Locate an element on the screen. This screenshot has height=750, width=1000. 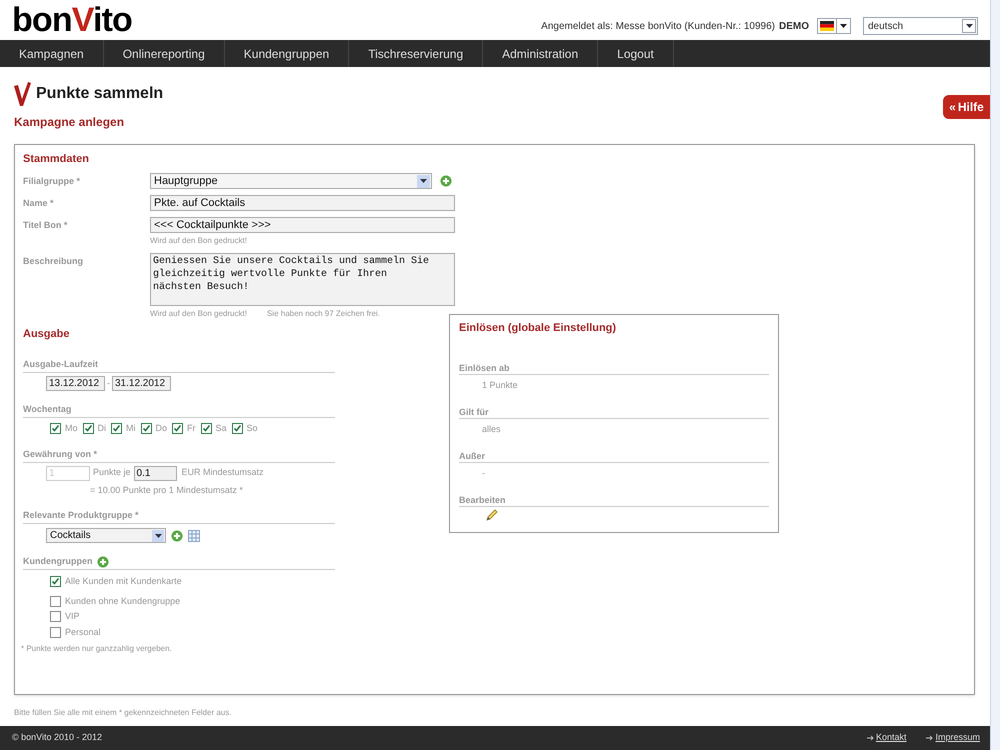
required-note: Bitte füllen Sie alle mit einem * gekennzeichneten Felder aus. is located at coordinates (123, 713).